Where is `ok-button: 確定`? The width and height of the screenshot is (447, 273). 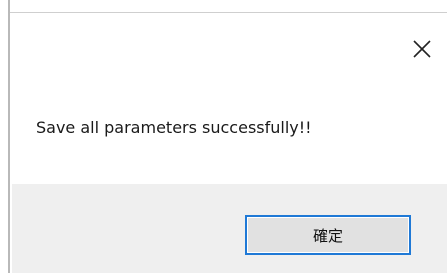 ok-button: 確定 is located at coordinates (328, 235).